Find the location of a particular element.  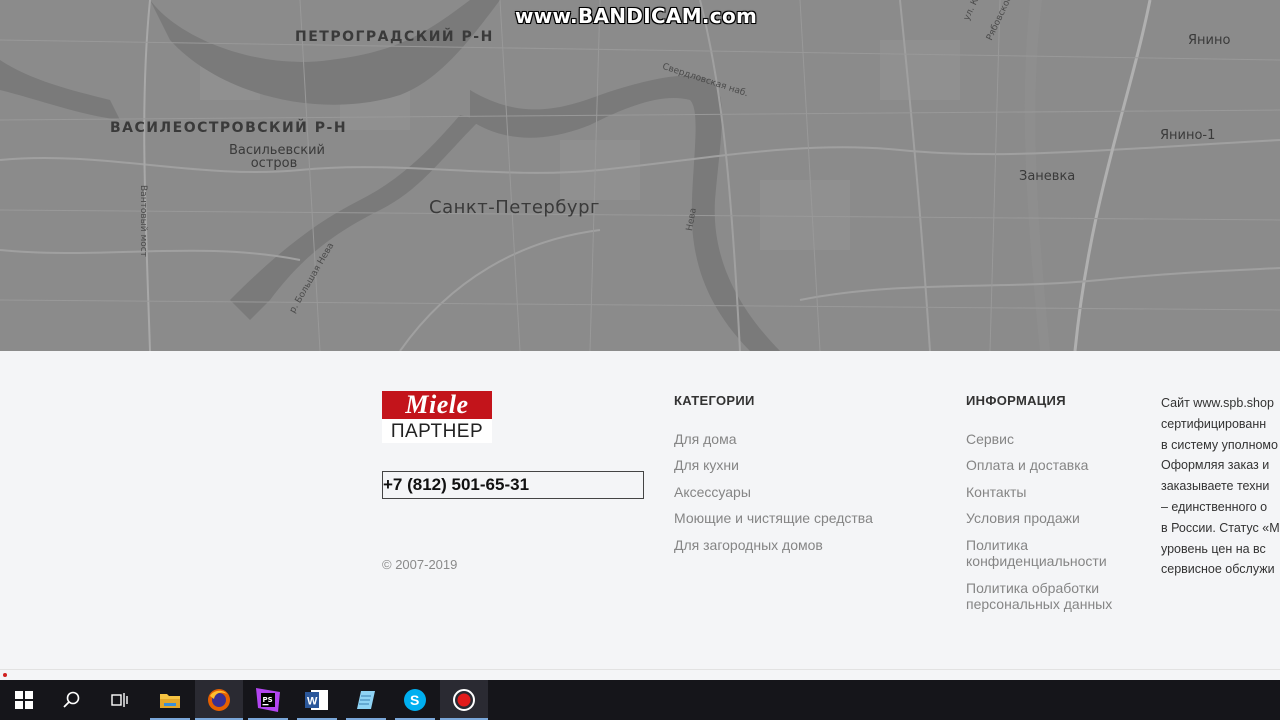

map-label-city: Санкт-Петербург is located at coordinates (514, 207).